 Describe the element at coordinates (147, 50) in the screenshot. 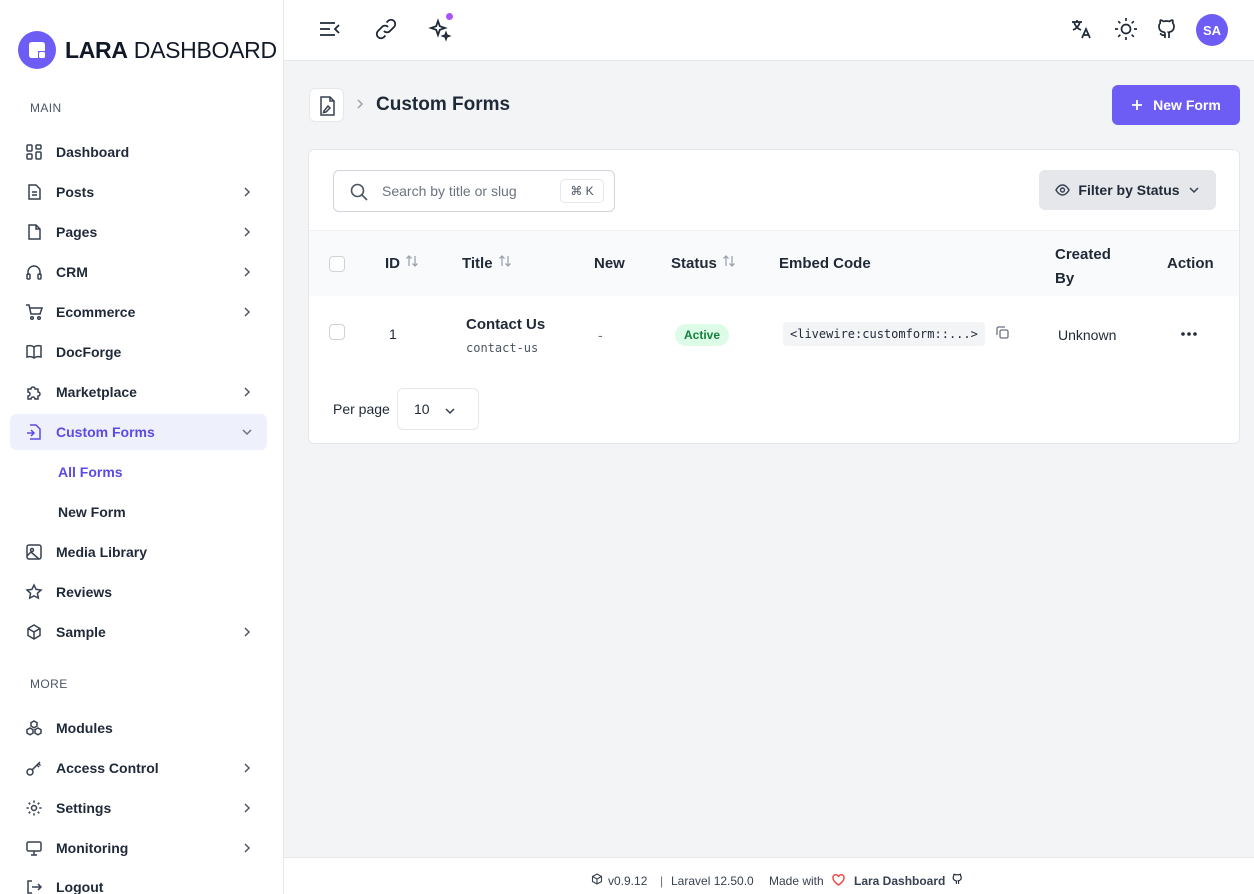

I see `brand-logo: LARA DASHBOARD` at that location.